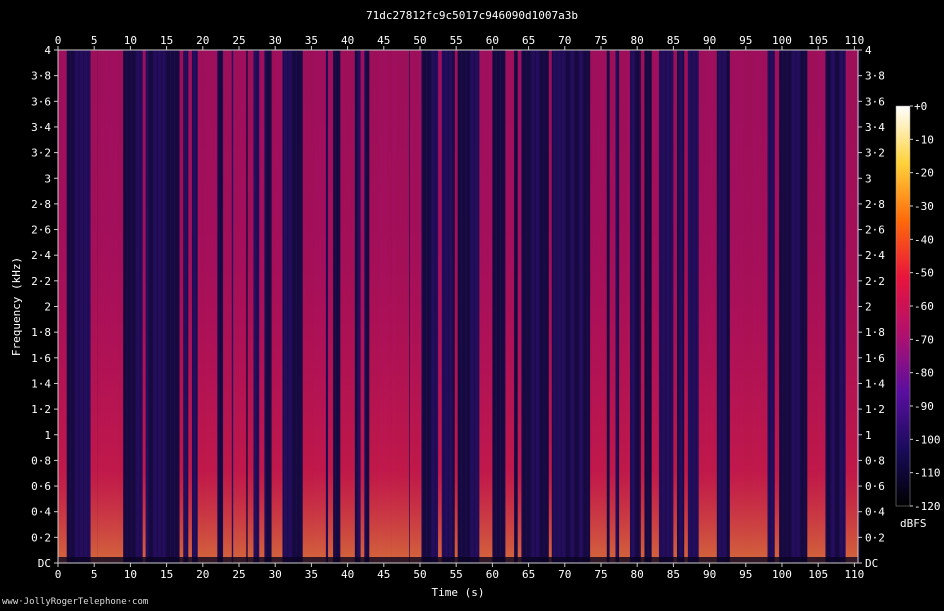 This screenshot has height=611, width=944. I want to click on x-tick-label-top: 105, so click(818, 40).